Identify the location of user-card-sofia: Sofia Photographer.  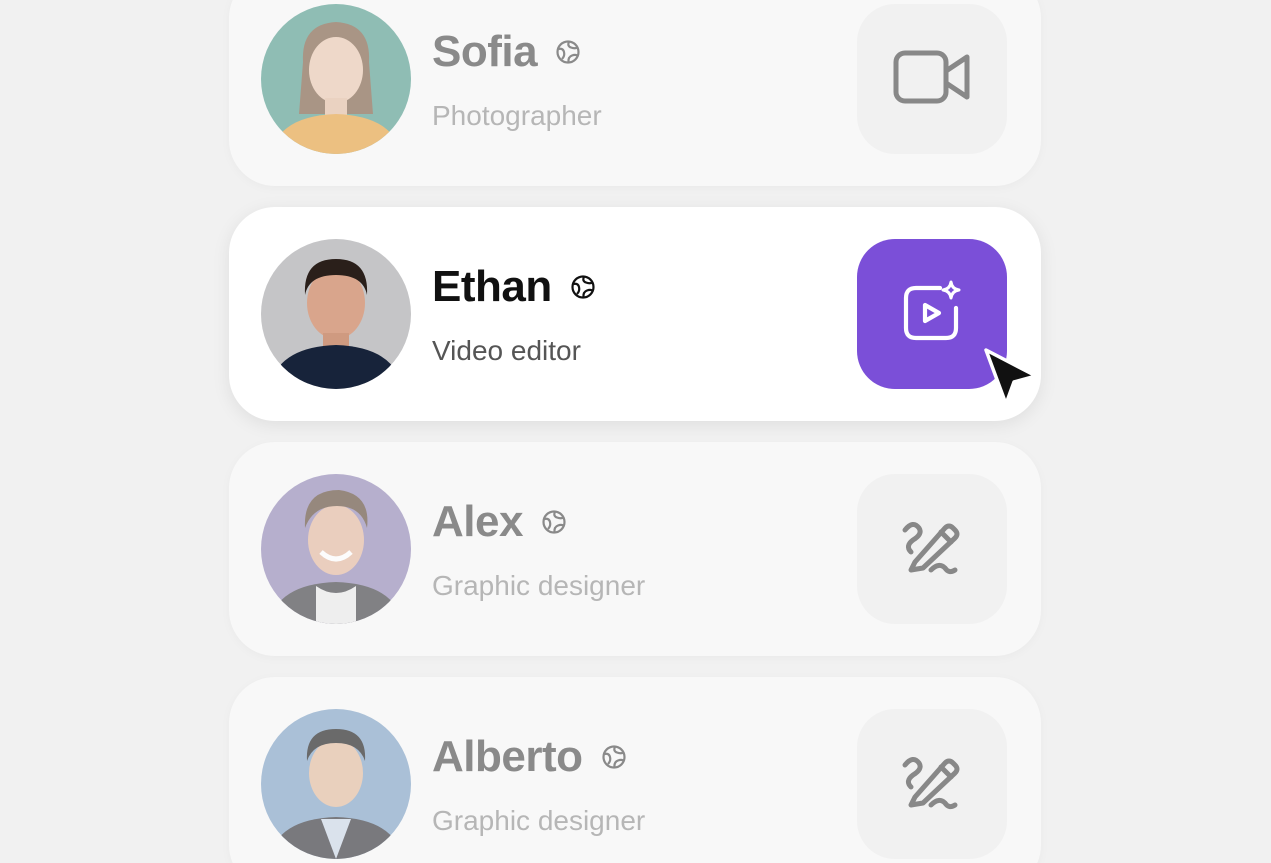
(635, 93).